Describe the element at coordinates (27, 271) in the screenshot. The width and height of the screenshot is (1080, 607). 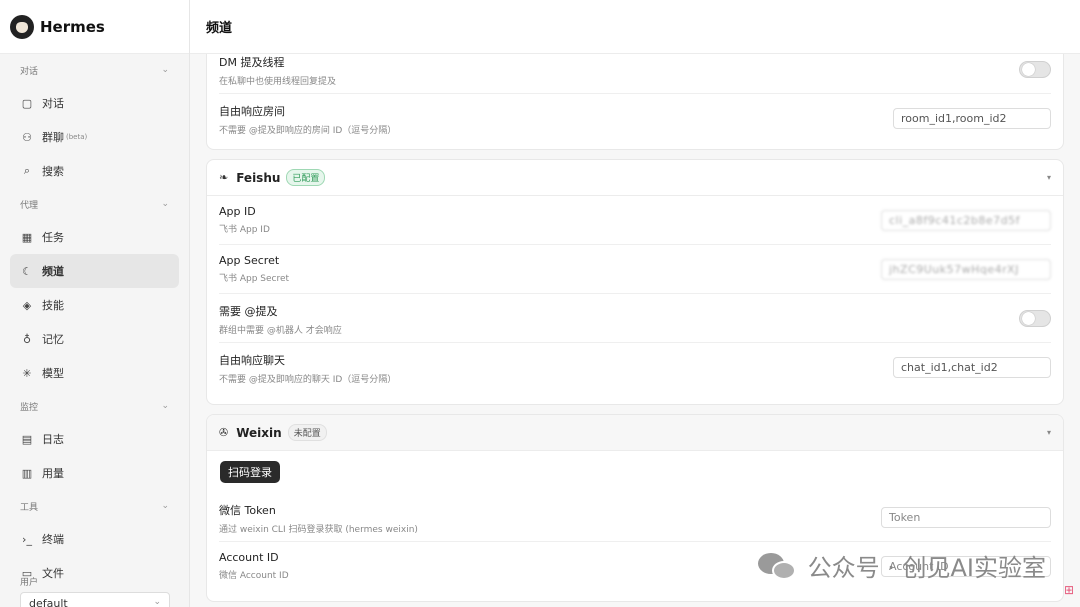
I see `moon-icon: ☾` at that location.